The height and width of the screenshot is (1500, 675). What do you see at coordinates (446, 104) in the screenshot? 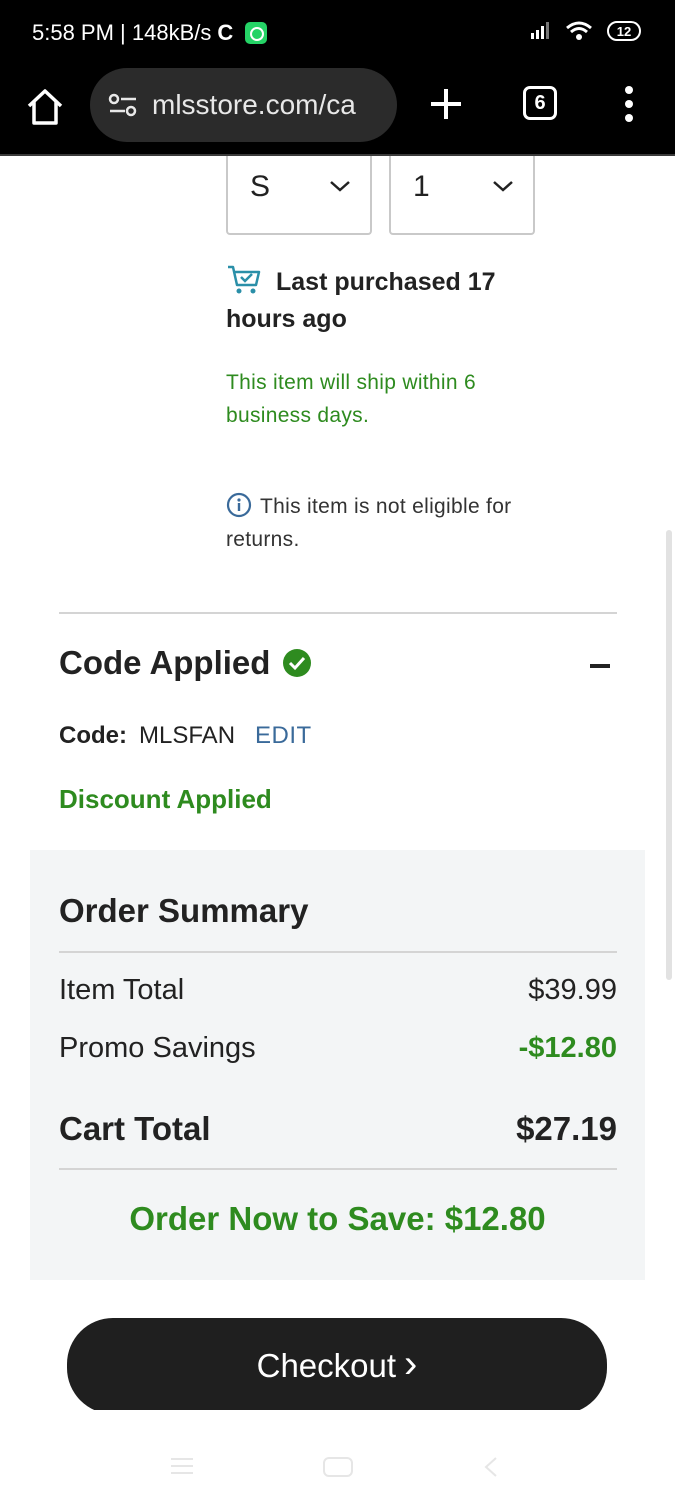
I see `new-tab-icon` at bounding box center [446, 104].